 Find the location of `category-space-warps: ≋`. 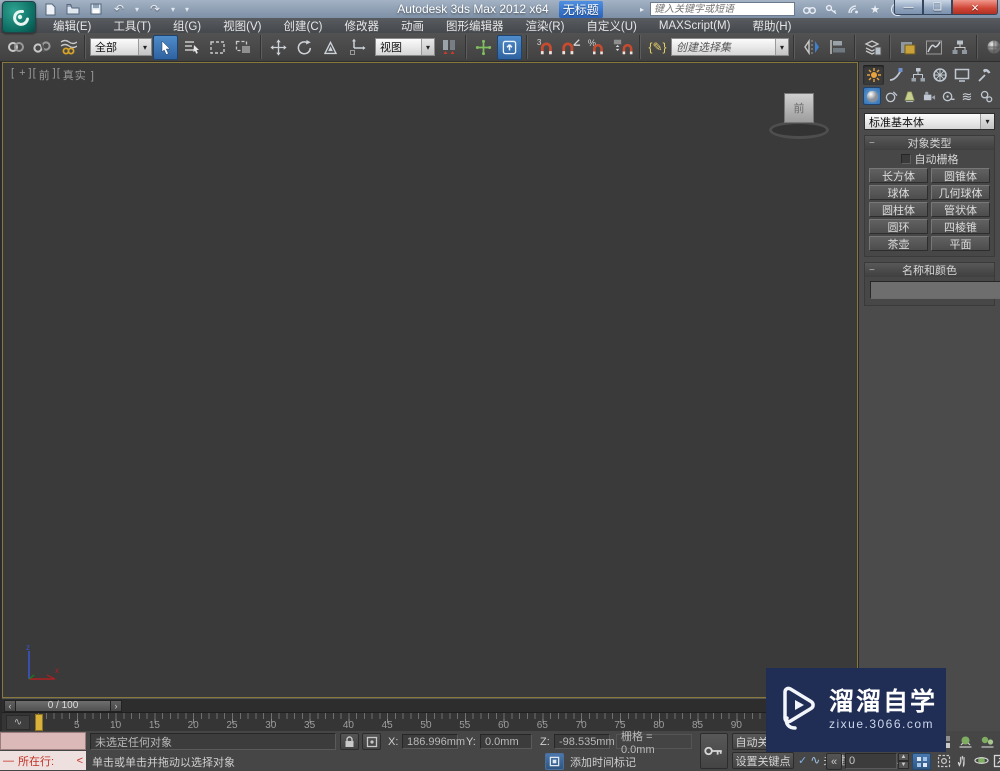

category-space-warps: ≋ is located at coordinates (967, 96).